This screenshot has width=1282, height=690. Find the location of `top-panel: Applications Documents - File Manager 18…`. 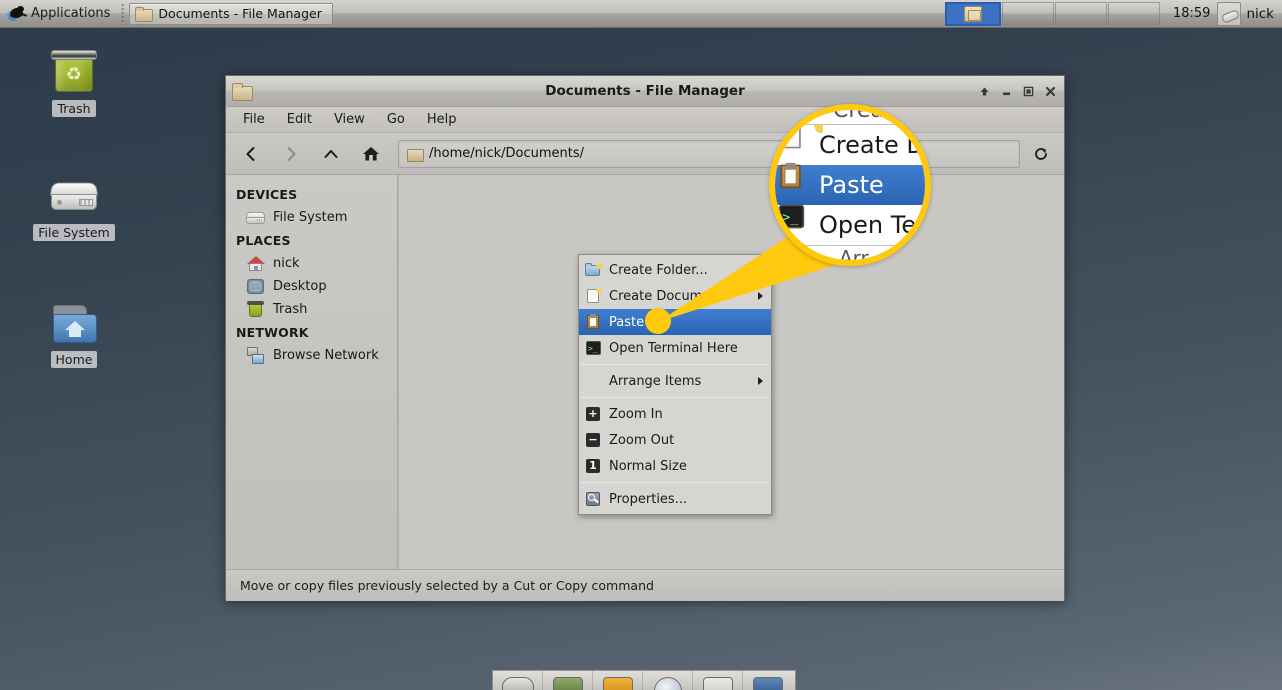

top-panel: Applications Documents - File Manager 18… is located at coordinates (641, 14).